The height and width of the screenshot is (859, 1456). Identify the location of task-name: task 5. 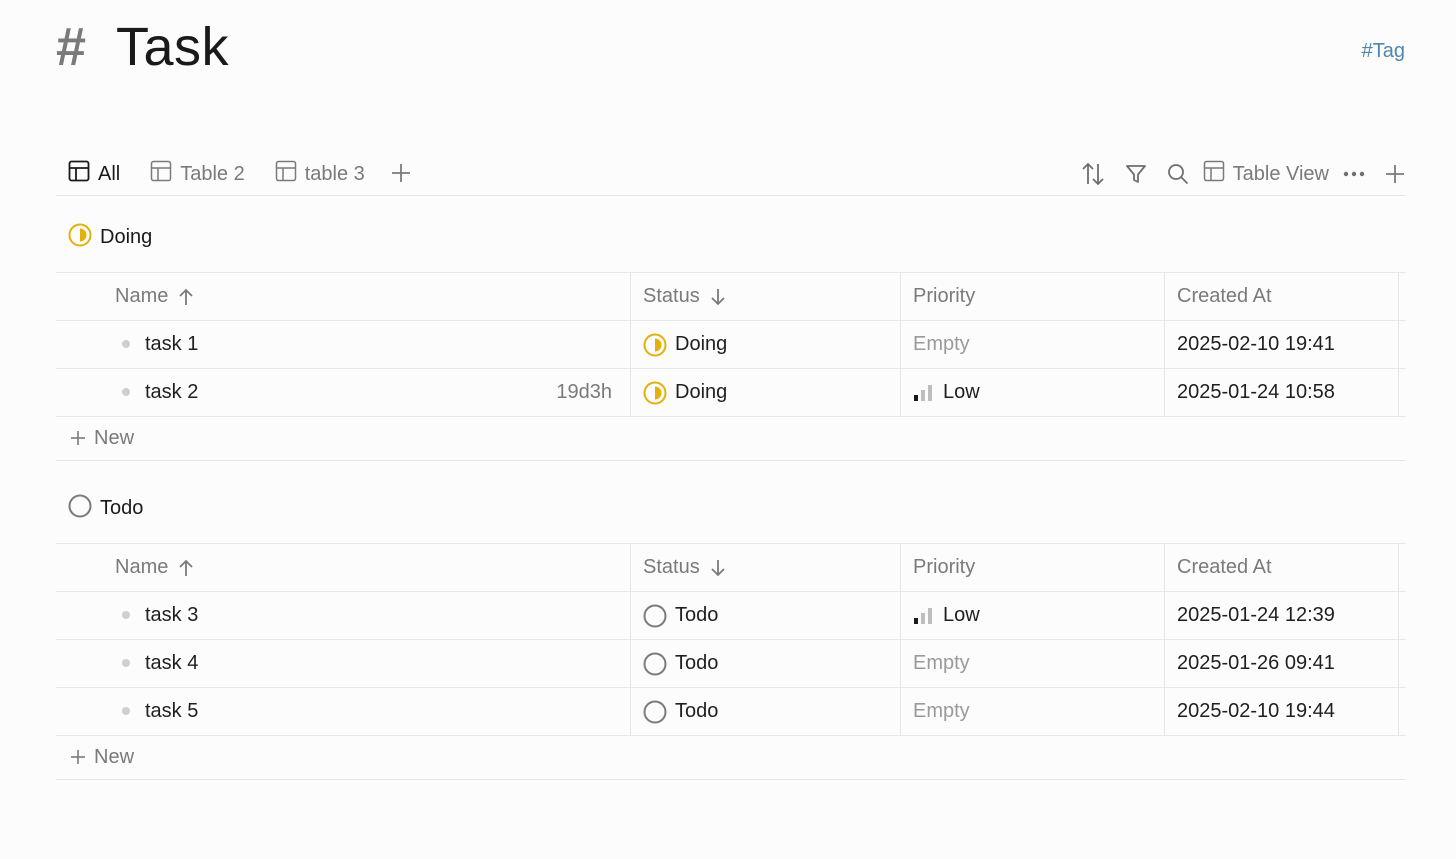
(172, 711).